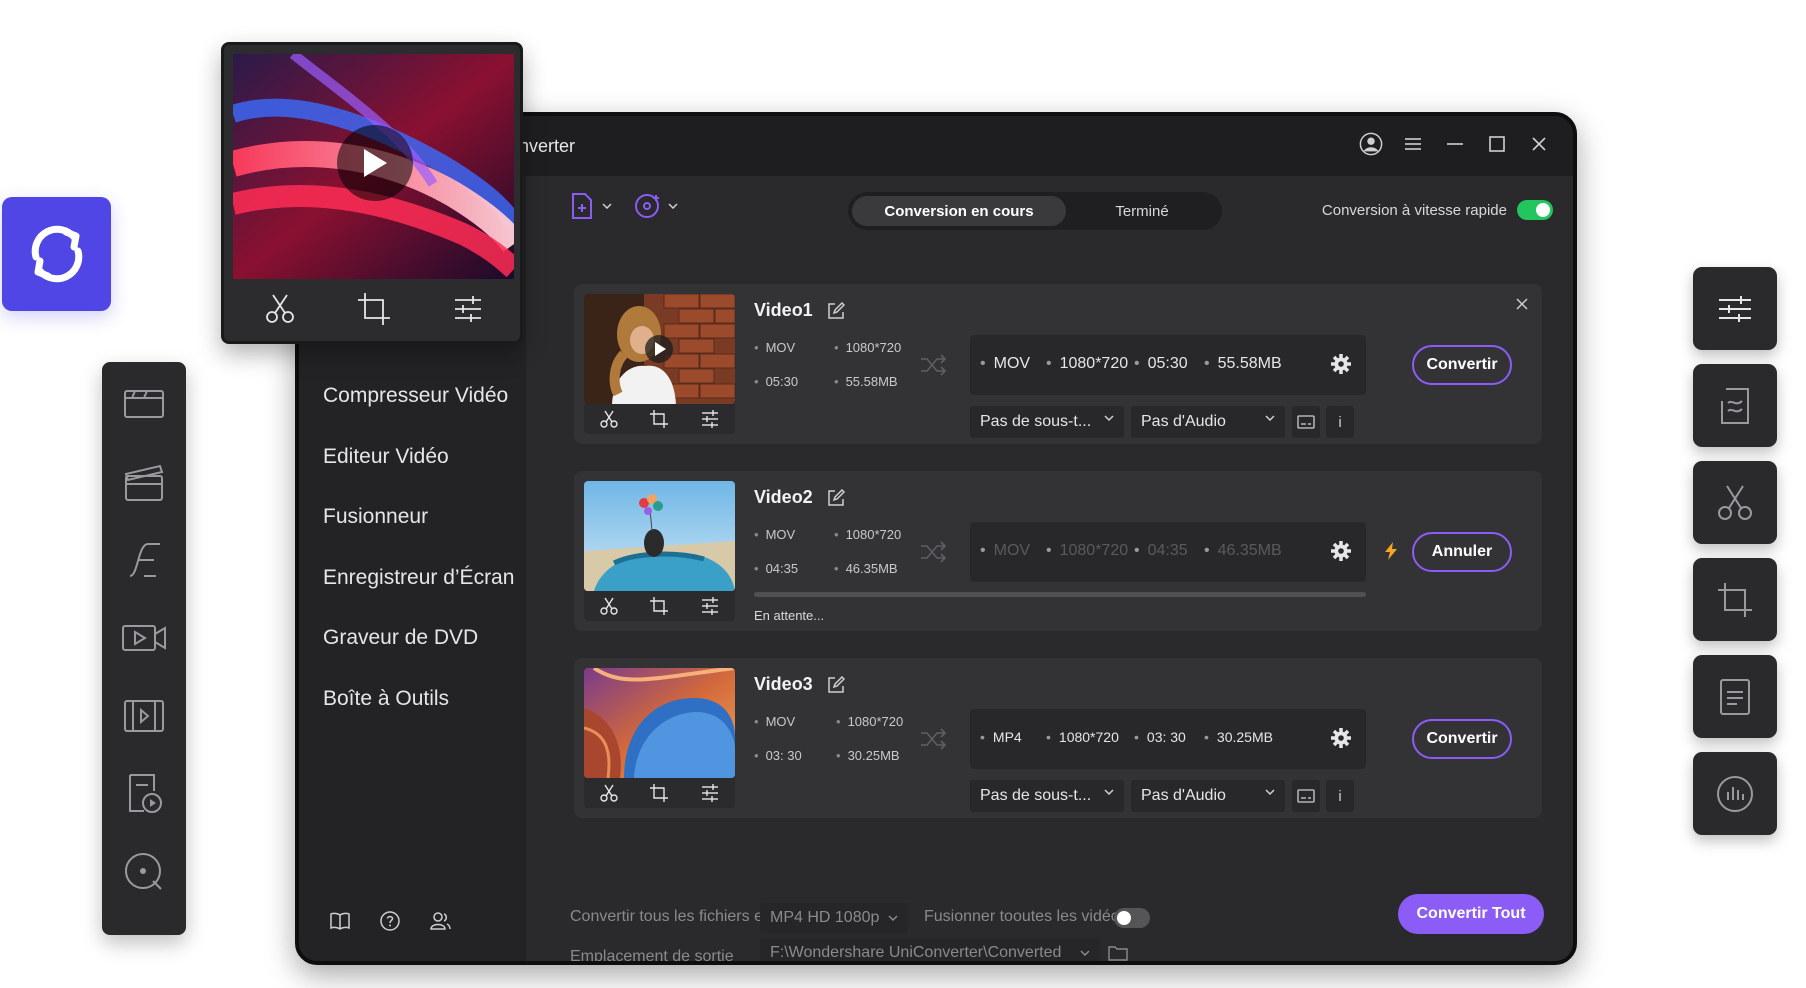  I want to click on subtitle-icon, so click(1735, 696).